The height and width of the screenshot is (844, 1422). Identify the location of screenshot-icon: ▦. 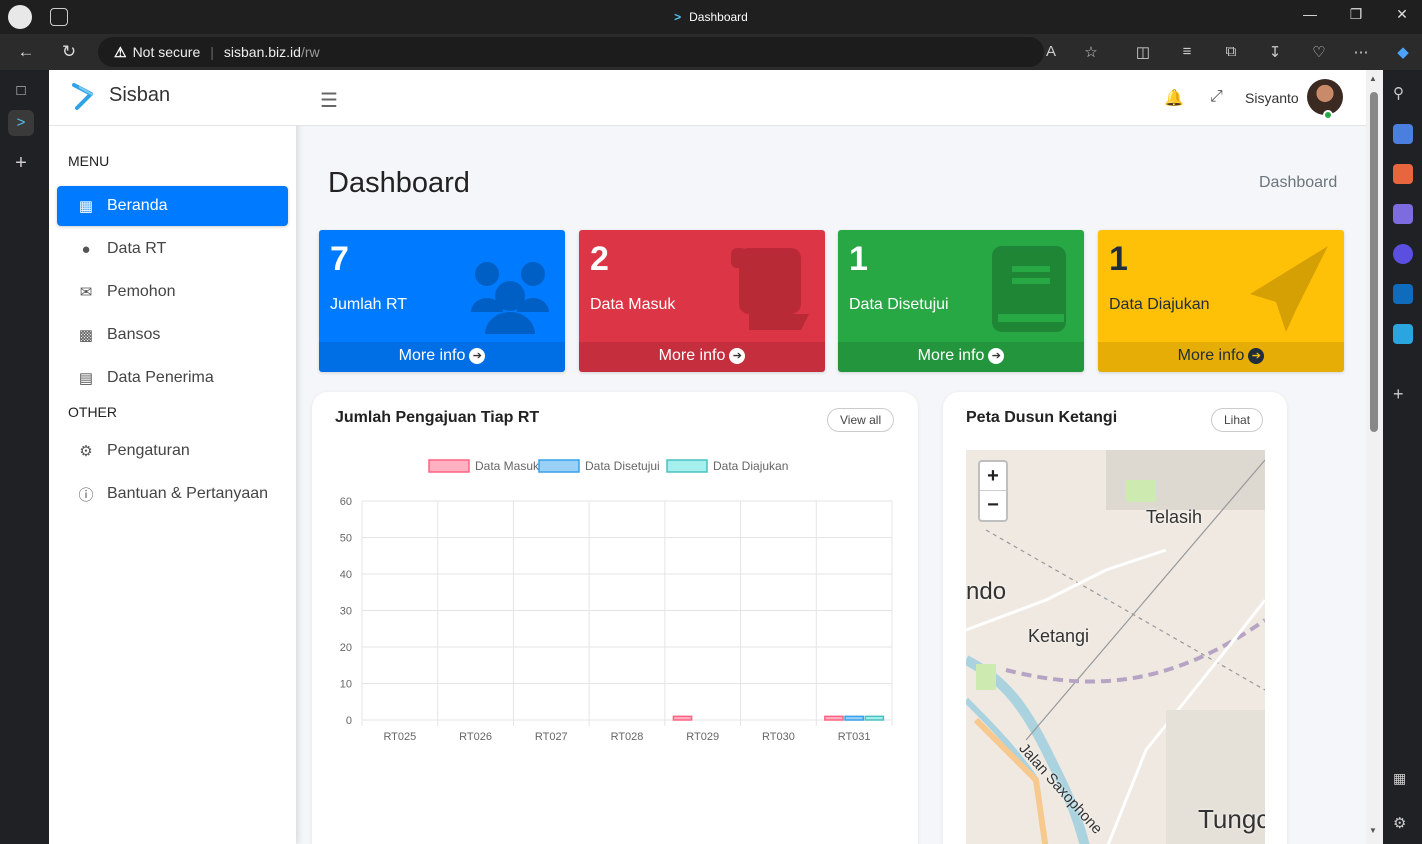
(1403, 780).